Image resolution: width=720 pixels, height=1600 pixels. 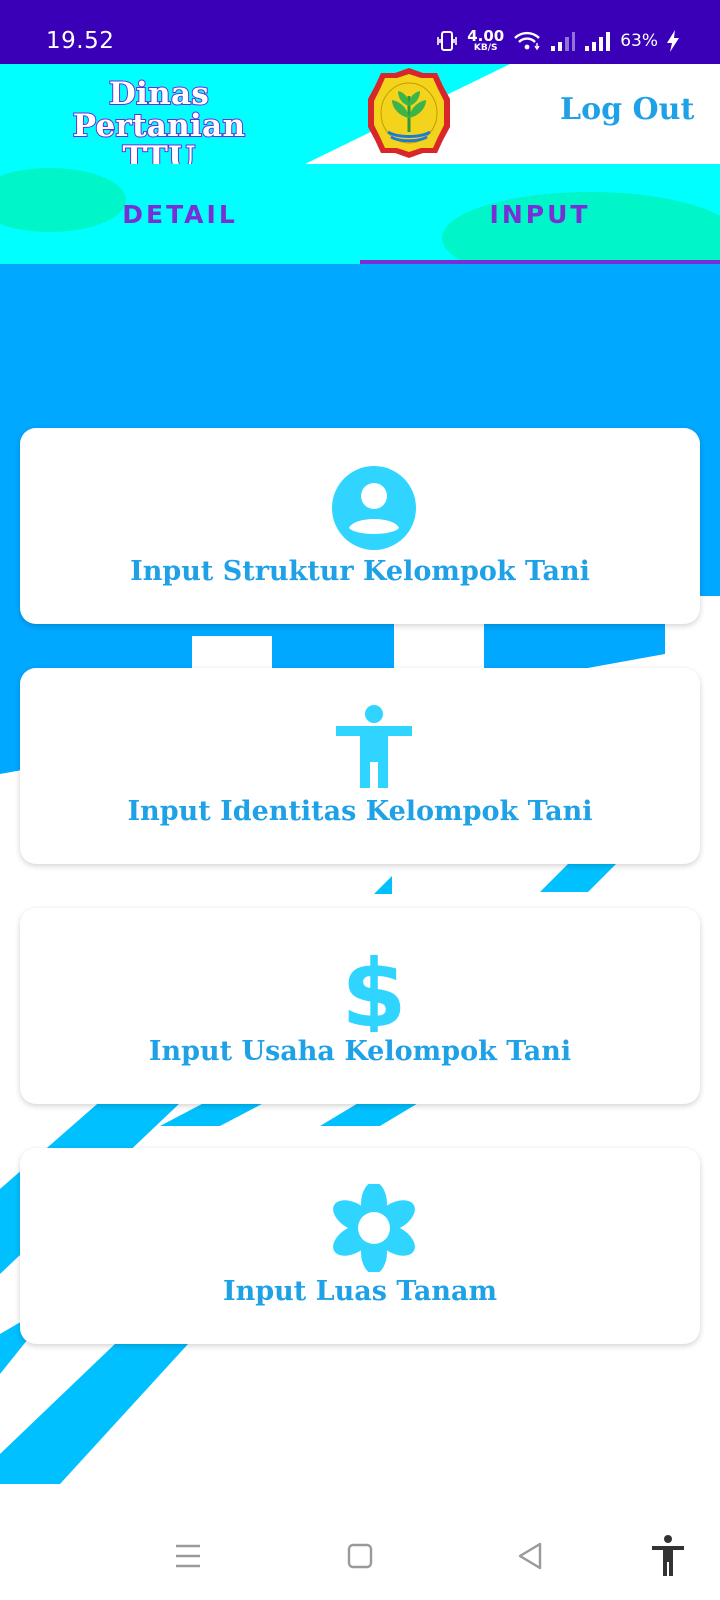 I want to click on app-title: Dinas Pertanian TTU, so click(x=159, y=120).